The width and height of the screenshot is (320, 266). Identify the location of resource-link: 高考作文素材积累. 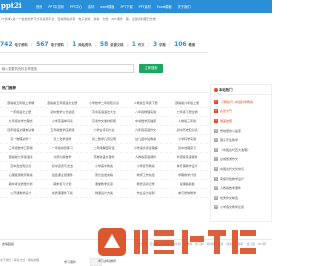
(104, 121).